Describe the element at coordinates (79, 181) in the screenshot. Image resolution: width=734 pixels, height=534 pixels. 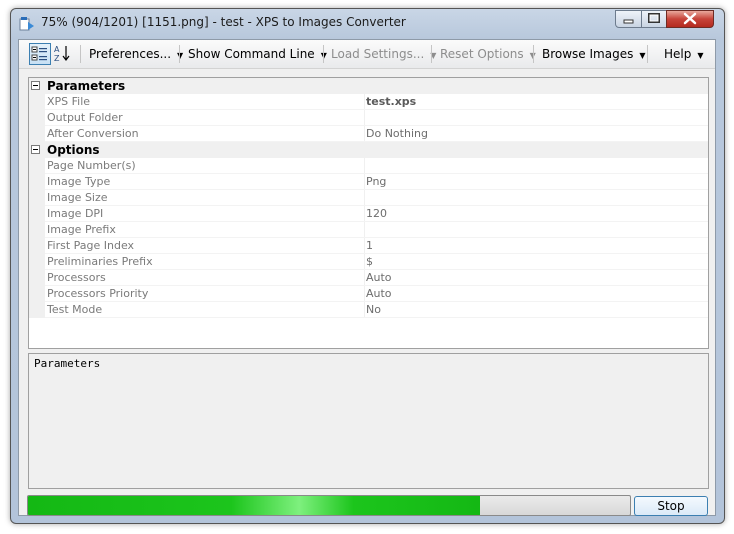
I see `property-name: Image Type` at that location.